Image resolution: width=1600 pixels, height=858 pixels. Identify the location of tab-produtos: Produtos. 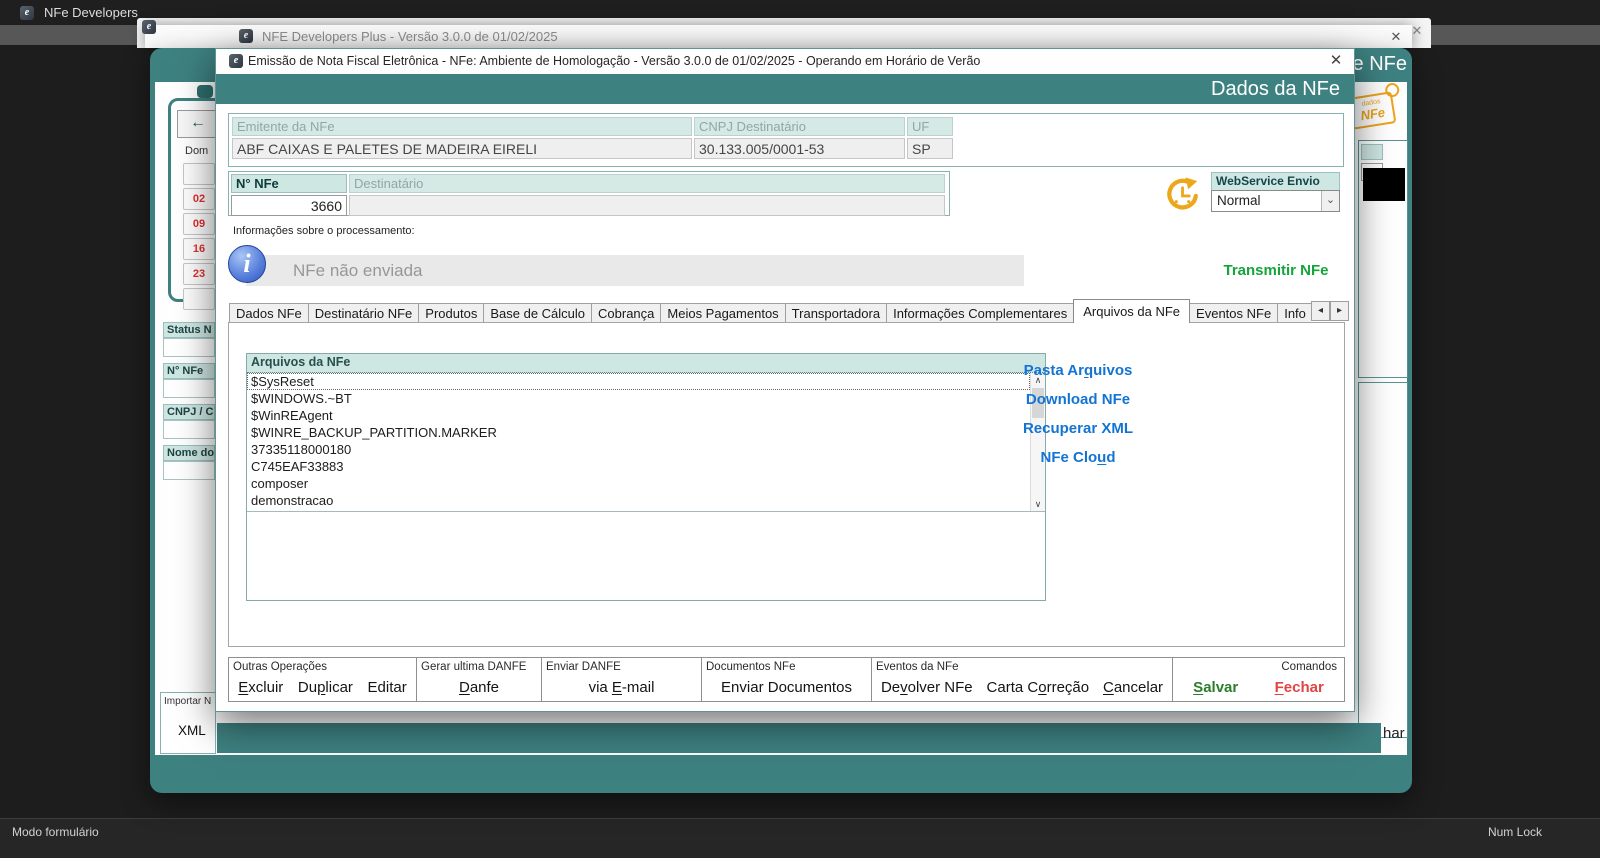
(451, 313).